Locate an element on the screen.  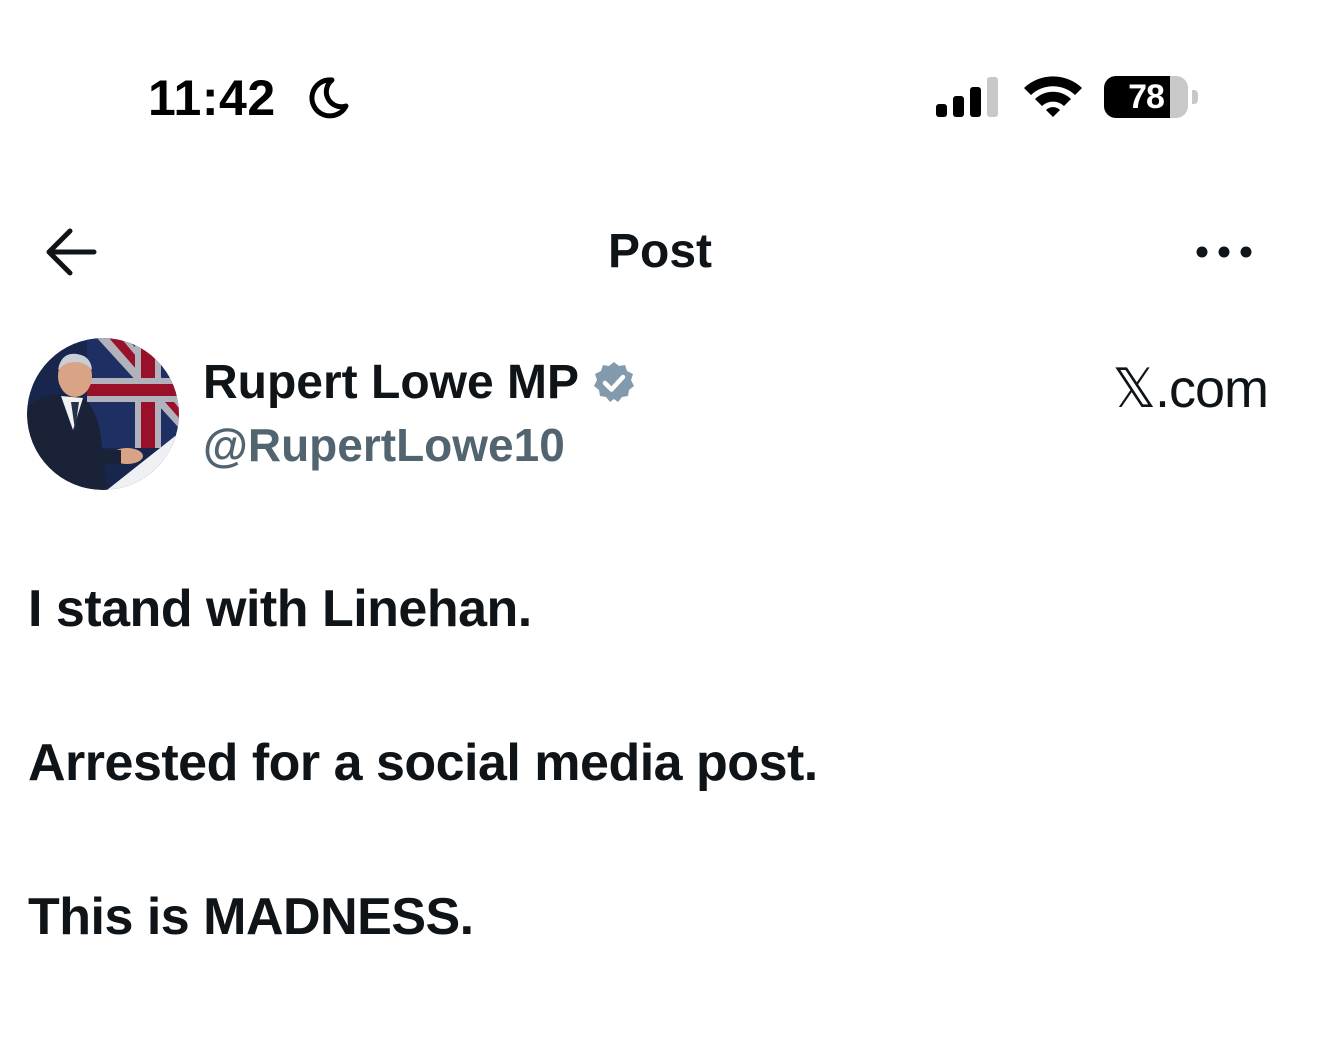
cellular-signal-icon is located at coordinates (967, 97).